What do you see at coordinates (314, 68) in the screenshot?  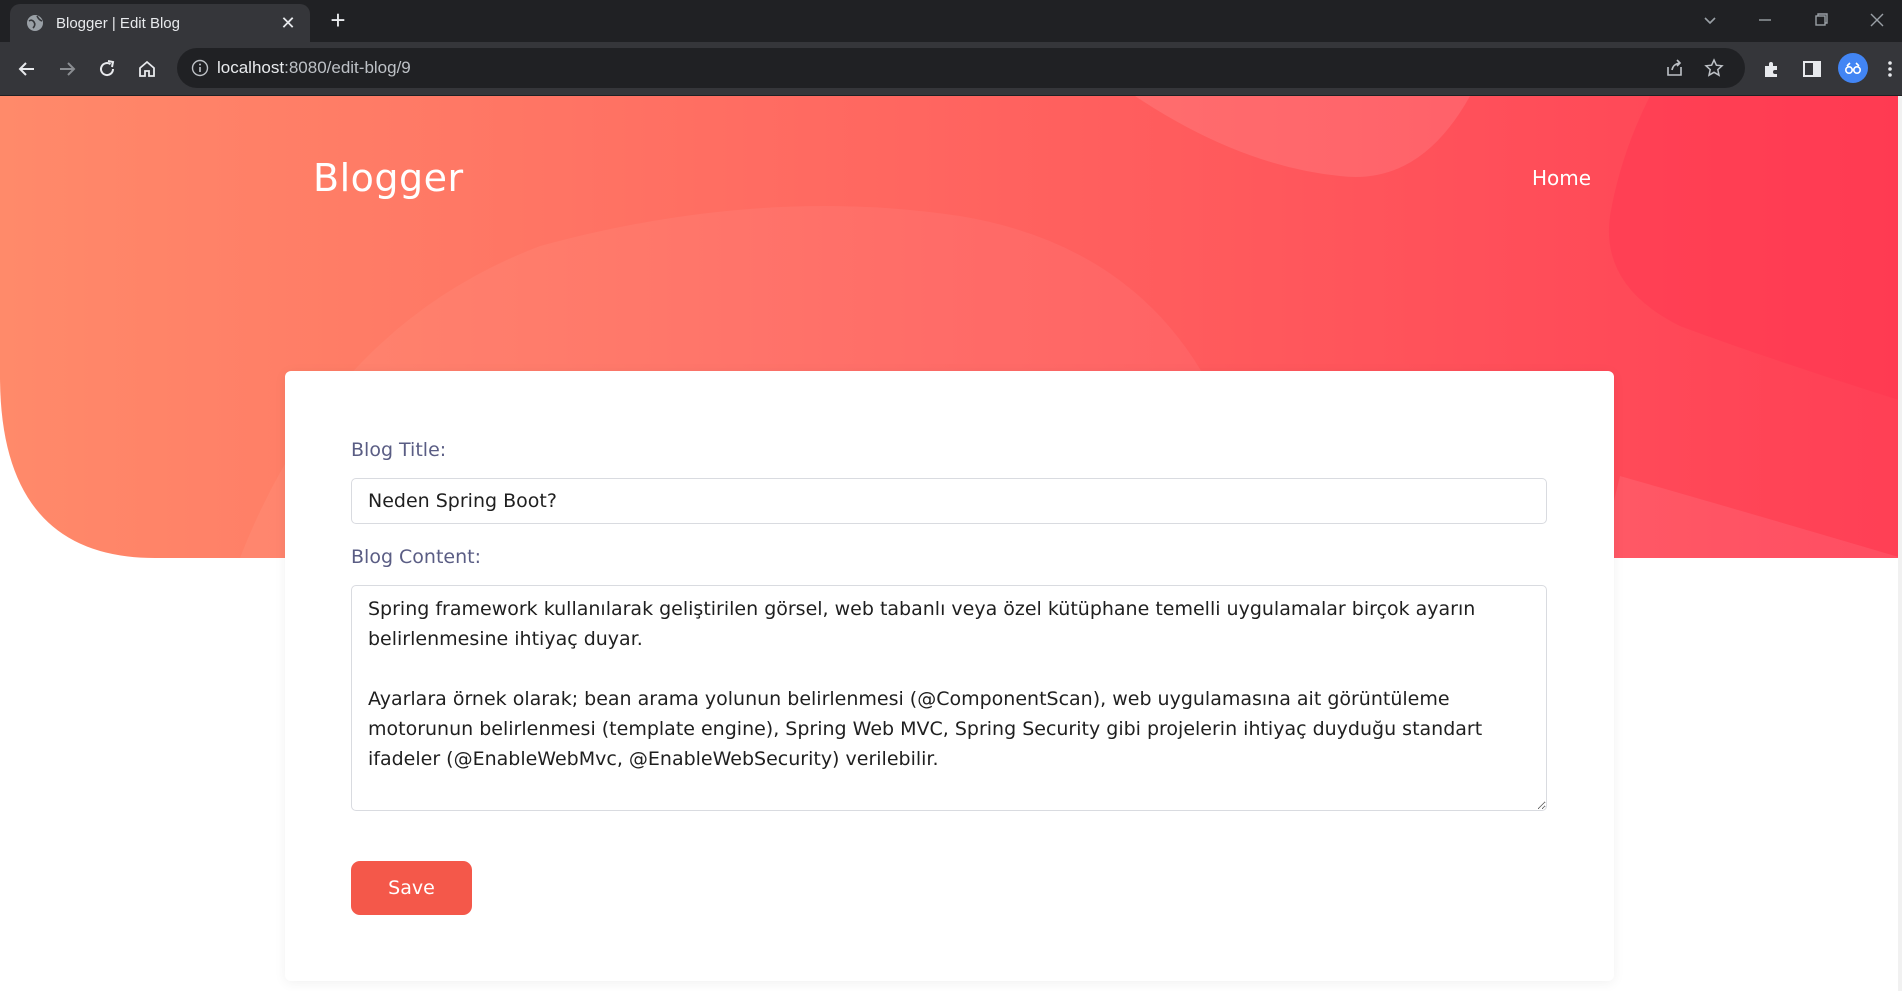 I see `url-text: localhost:8080/edit-blog/9` at bounding box center [314, 68].